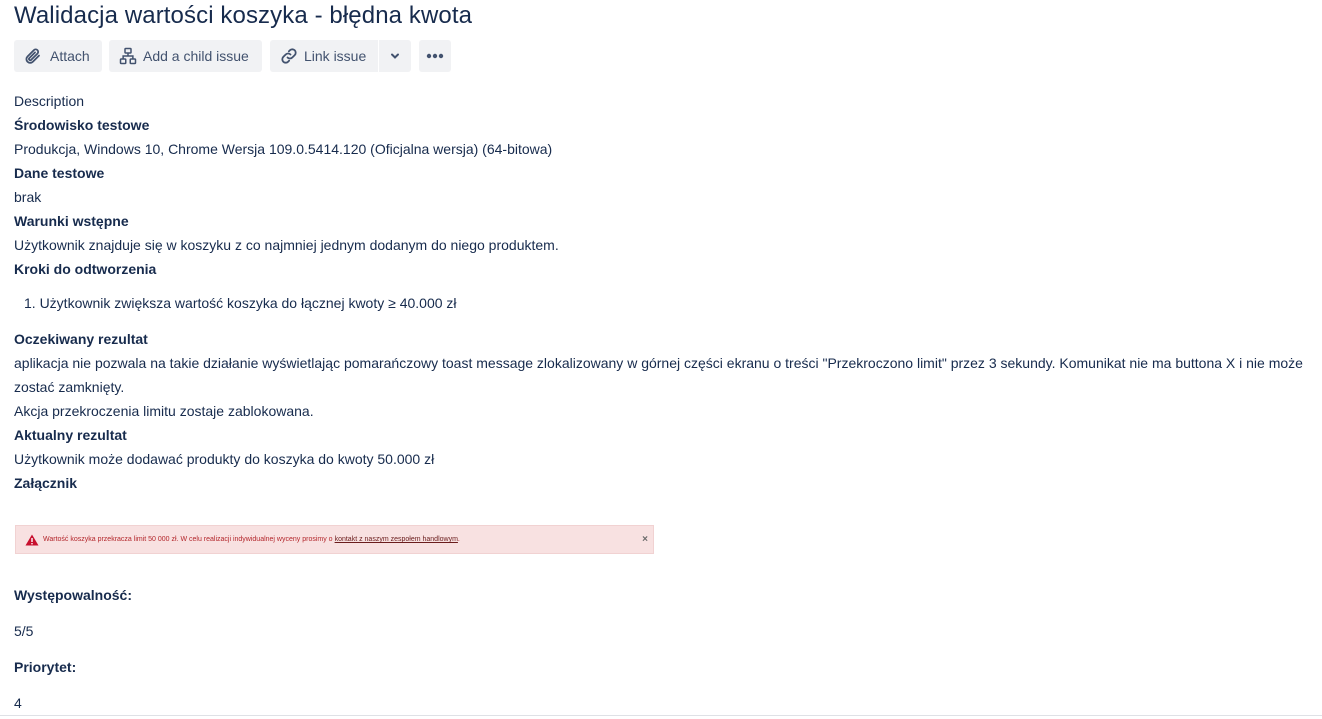 The image size is (1322, 719). What do you see at coordinates (46, 483) in the screenshot?
I see `attachment-heading: Załącznik` at bounding box center [46, 483].